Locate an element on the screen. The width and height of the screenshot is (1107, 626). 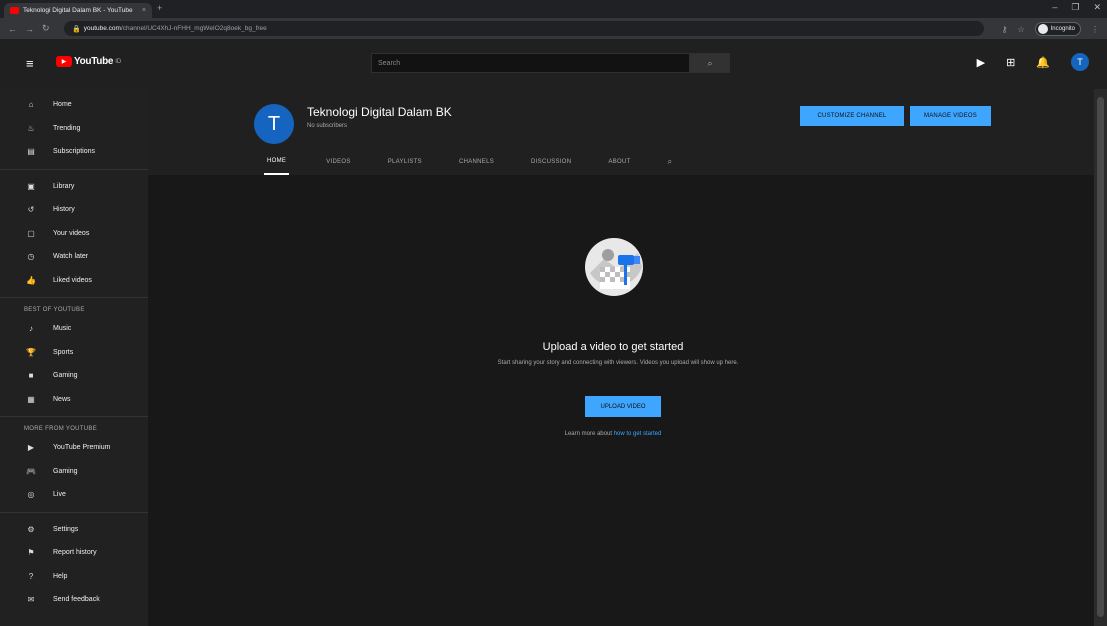
tab-about: ABOUT is located at coordinates (619, 162).